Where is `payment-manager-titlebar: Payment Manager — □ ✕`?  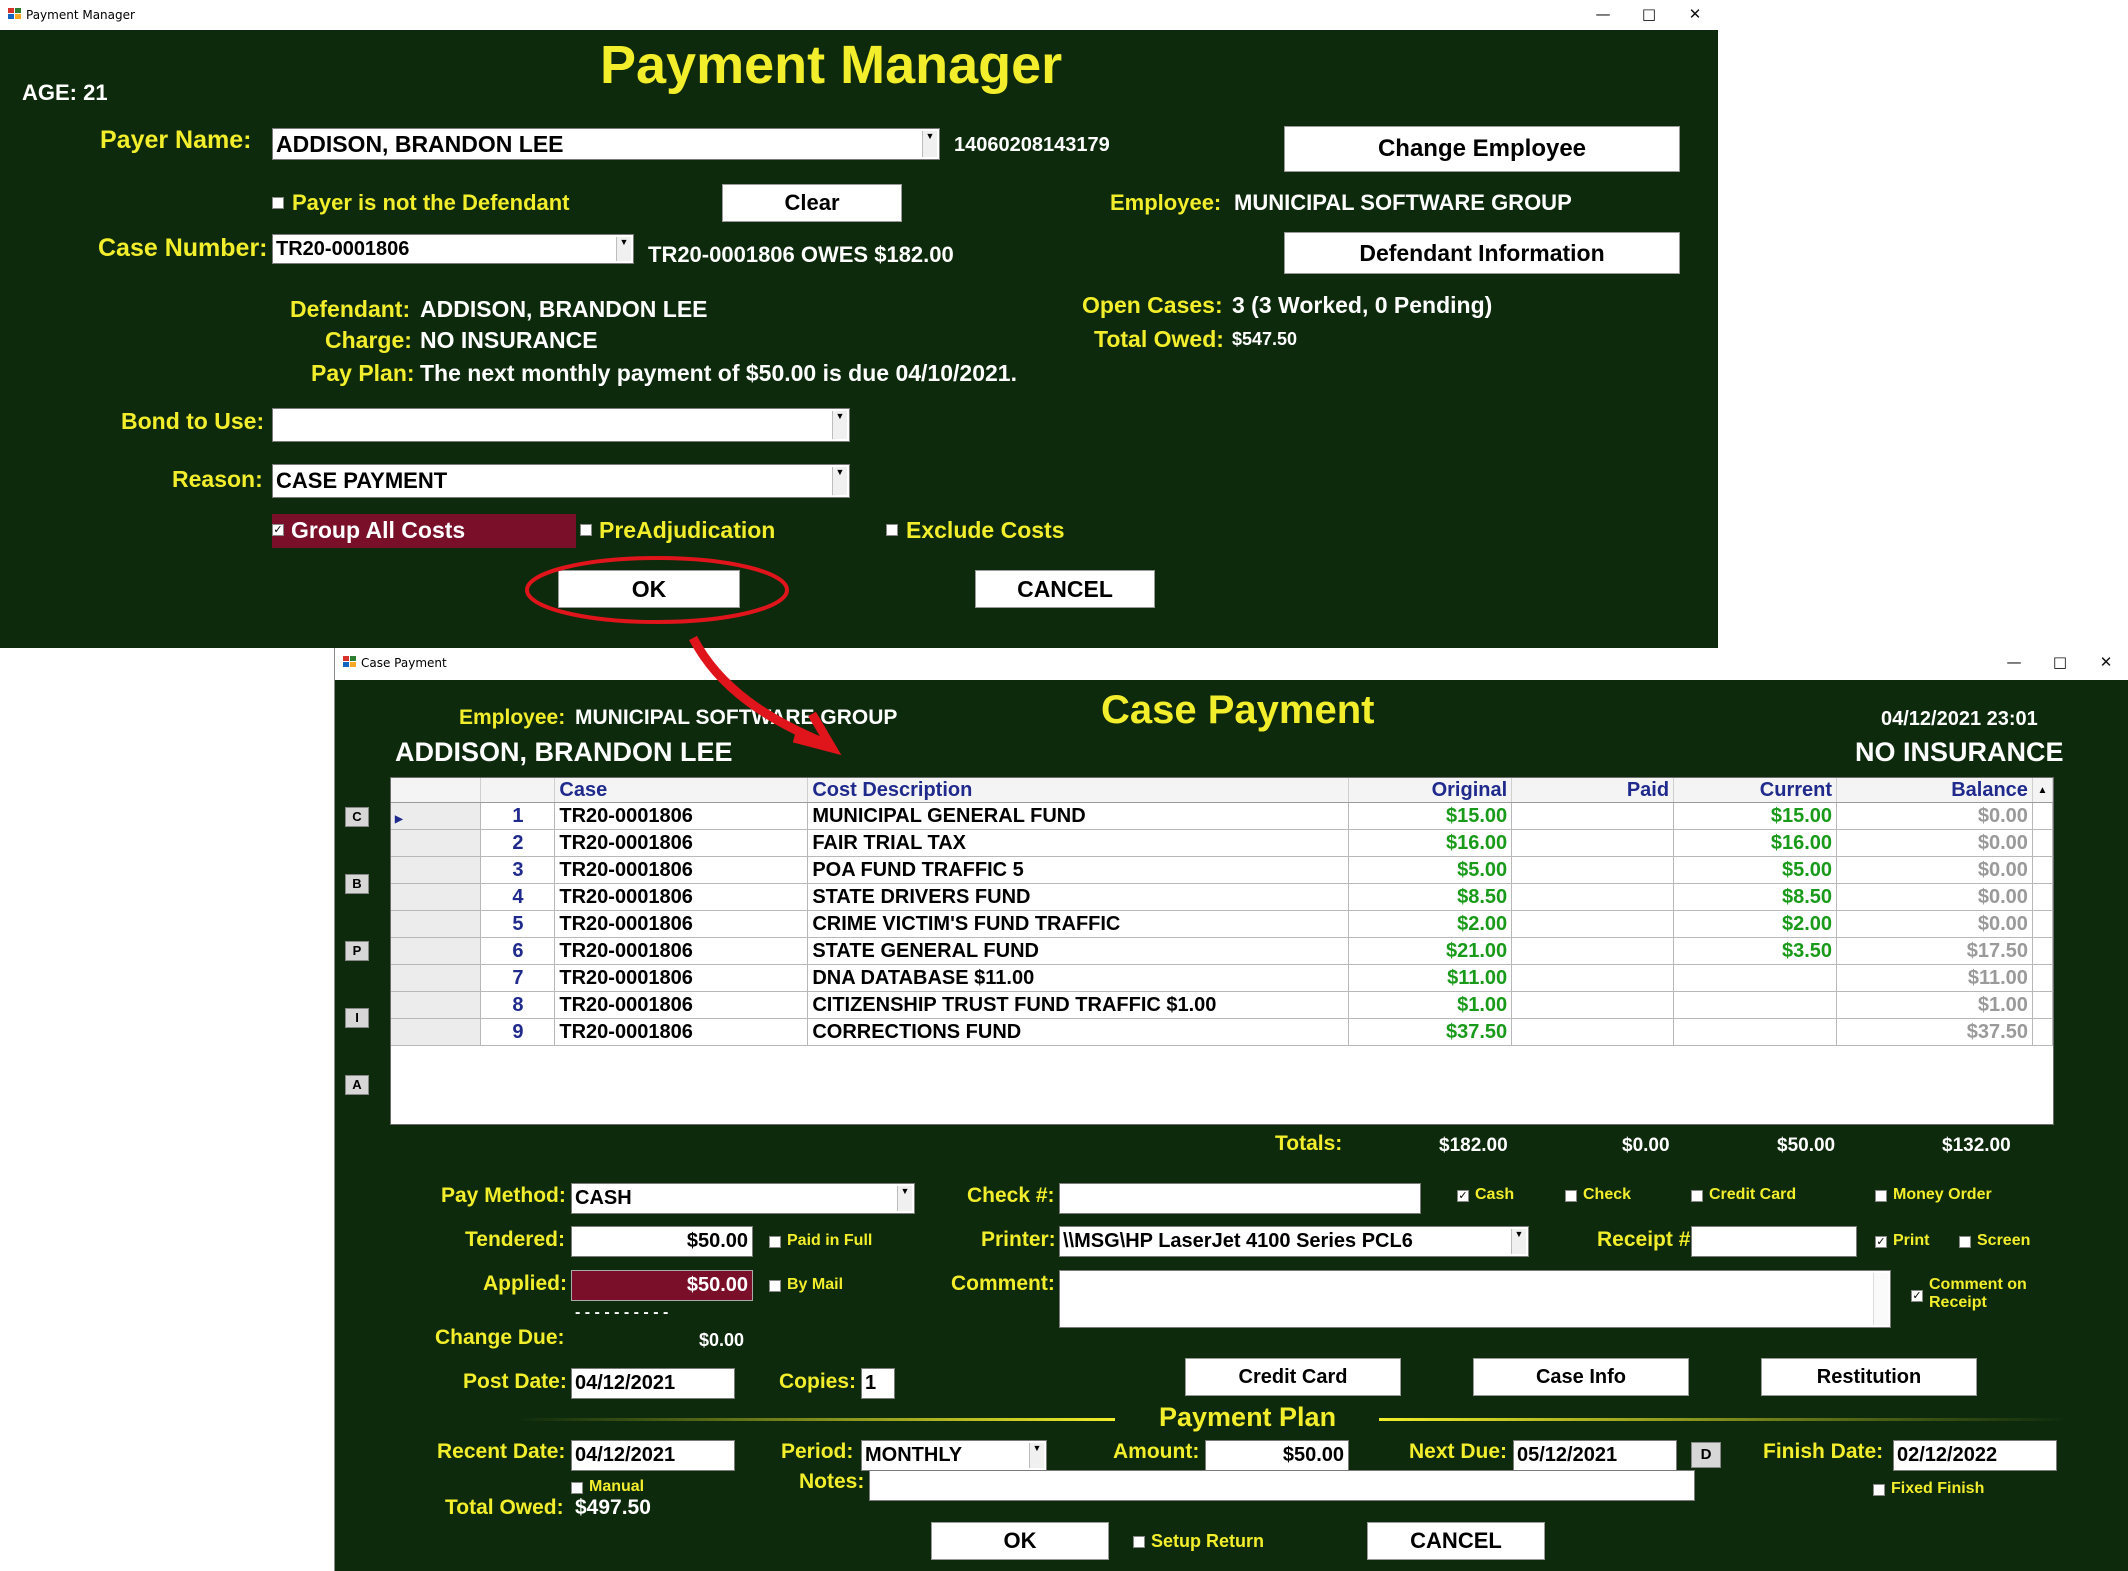
payment-manager-titlebar: Payment Manager — □ ✕ is located at coordinates (859, 15).